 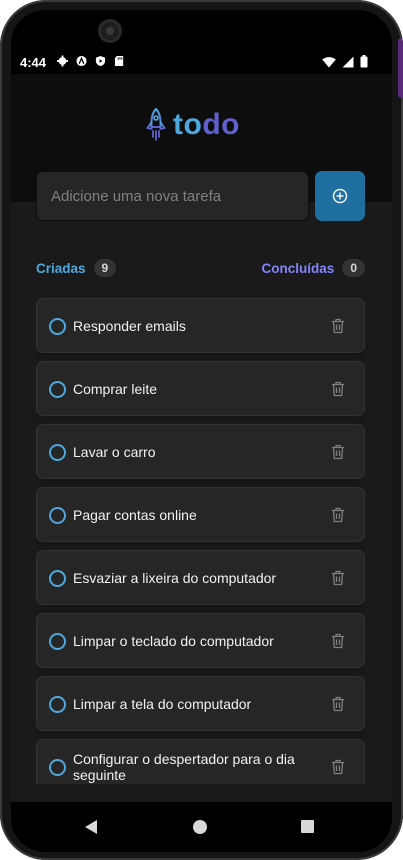 I want to click on status-bar: 4:44, so click(x=201, y=63).